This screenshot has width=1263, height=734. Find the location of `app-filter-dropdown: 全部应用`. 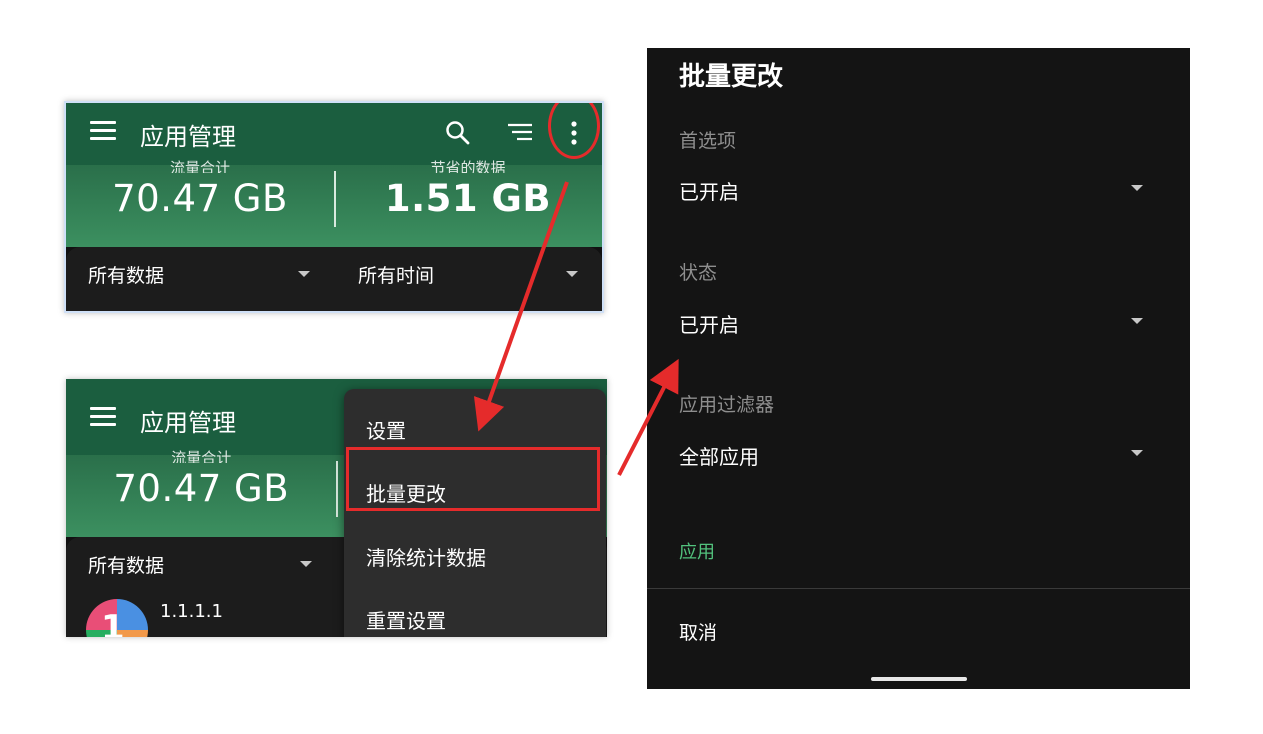

app-filter-dropdown: 全部应用 is located at coordinates (719, 455).